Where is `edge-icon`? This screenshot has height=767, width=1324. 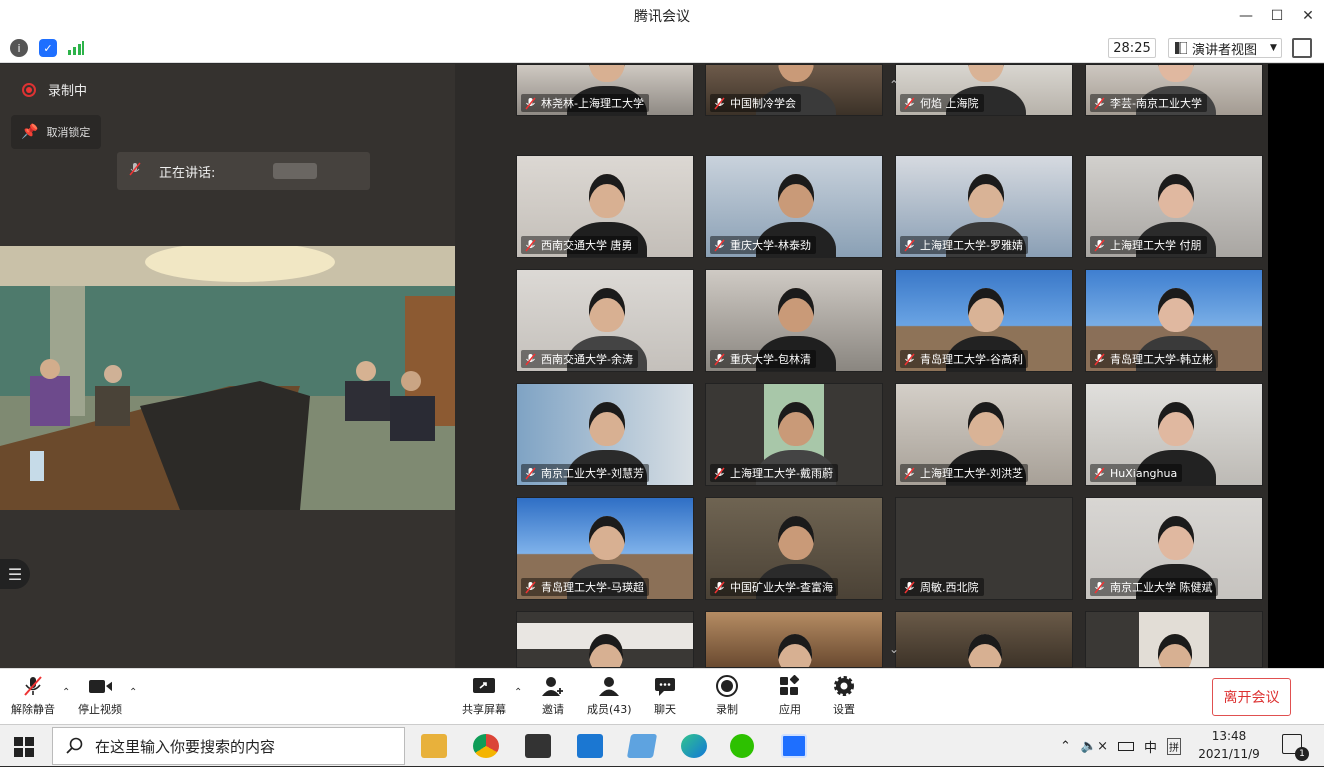
edge-icon is located at coordinates (694, 746).